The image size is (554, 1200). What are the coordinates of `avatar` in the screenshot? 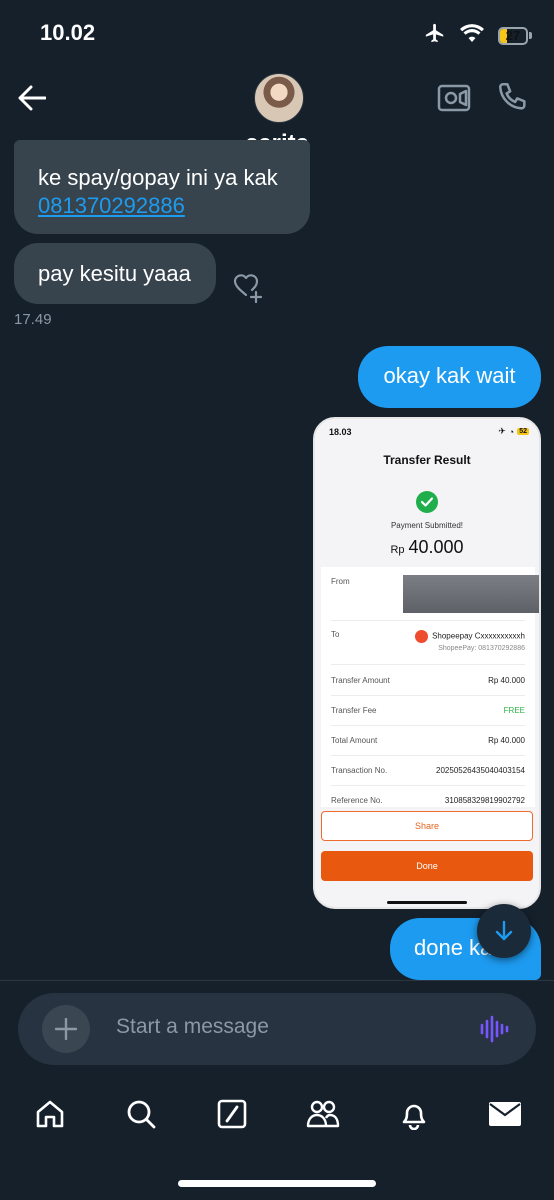 It's located at (279, 98).